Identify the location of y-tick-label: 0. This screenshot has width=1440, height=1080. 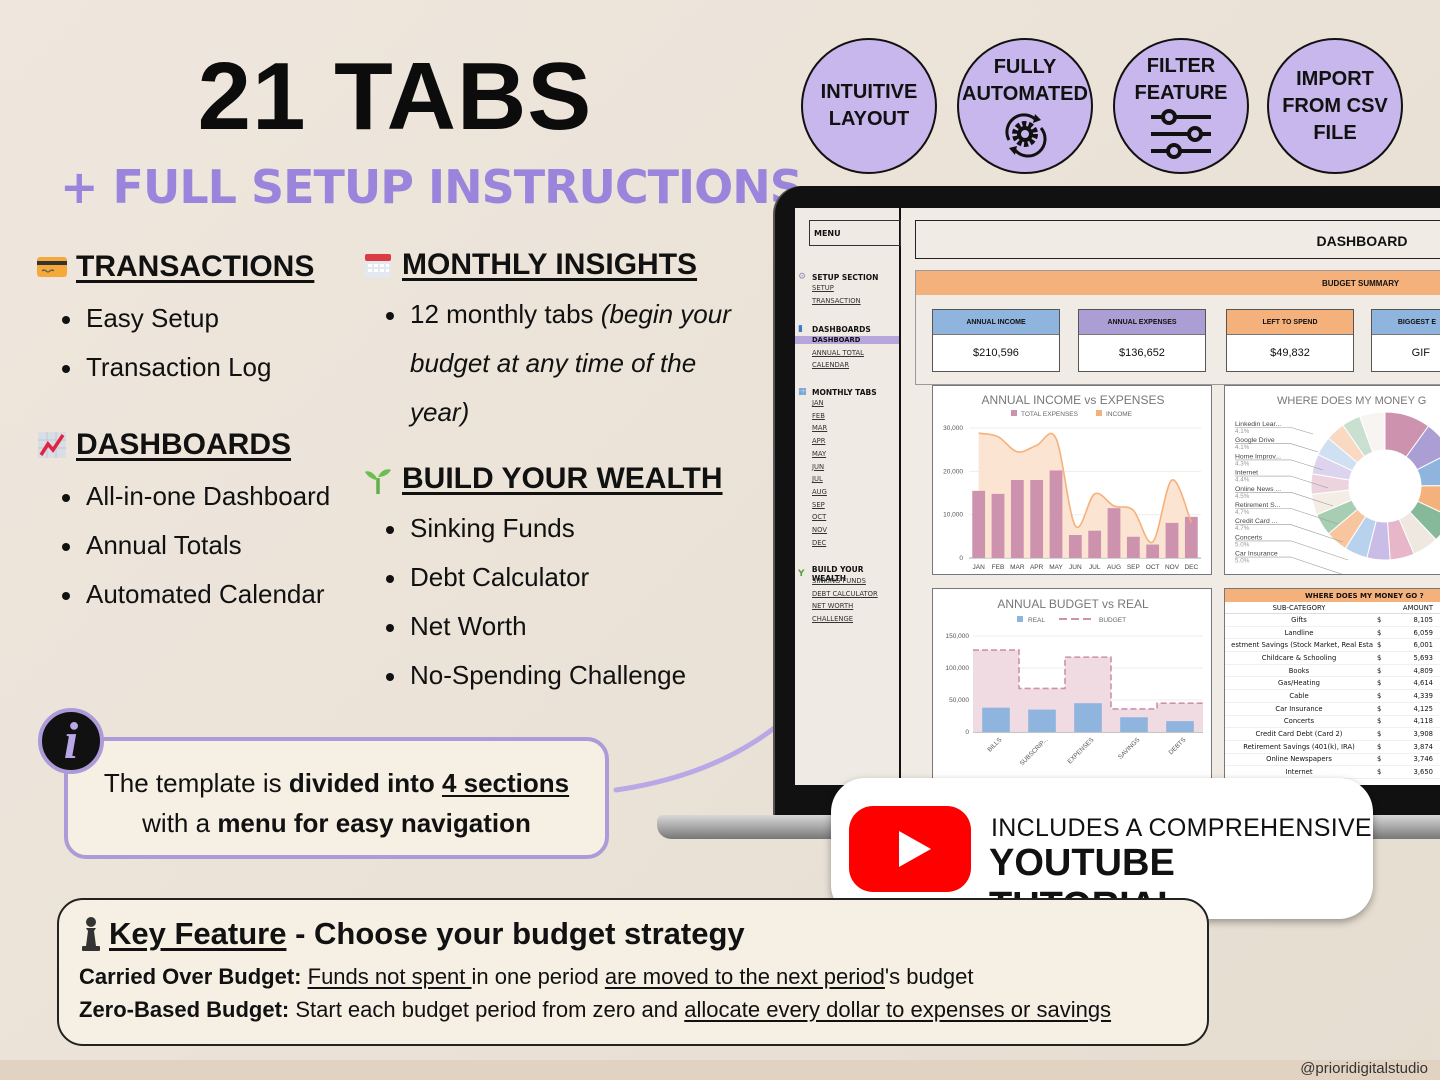
(961, 558).